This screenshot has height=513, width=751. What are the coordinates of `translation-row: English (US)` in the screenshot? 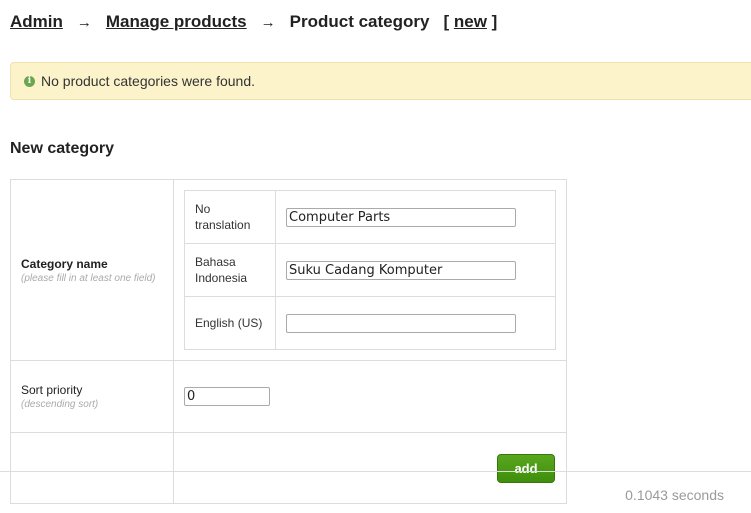 It's located at (370, 323).